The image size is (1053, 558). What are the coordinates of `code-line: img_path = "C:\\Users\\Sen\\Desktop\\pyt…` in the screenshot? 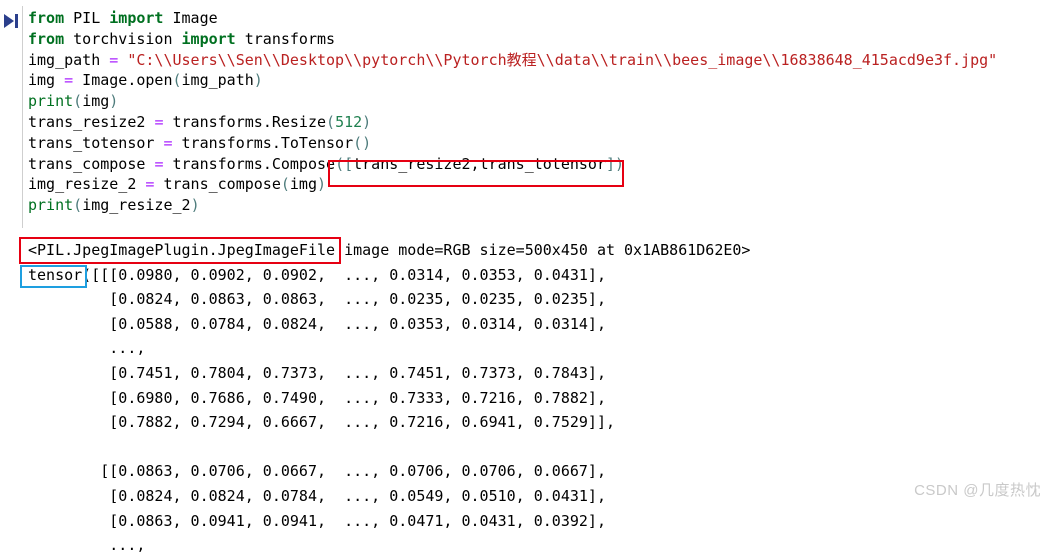 It's located at (538, 60).